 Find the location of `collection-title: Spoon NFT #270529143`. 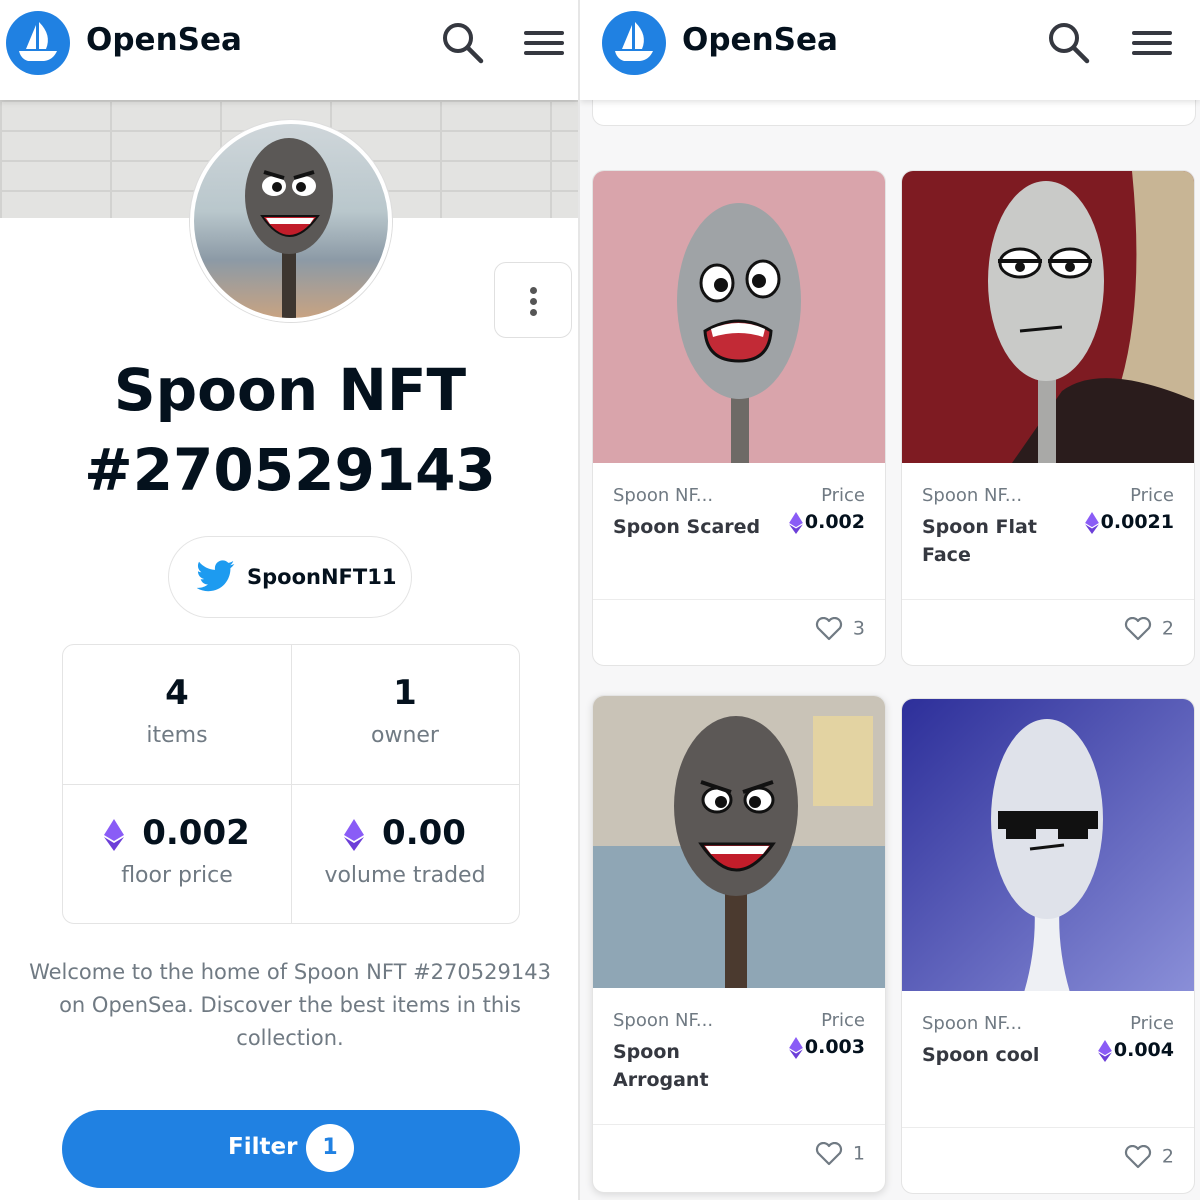

collection-title: Spoon NFT #270529143 is located at coordinates (290, 430).